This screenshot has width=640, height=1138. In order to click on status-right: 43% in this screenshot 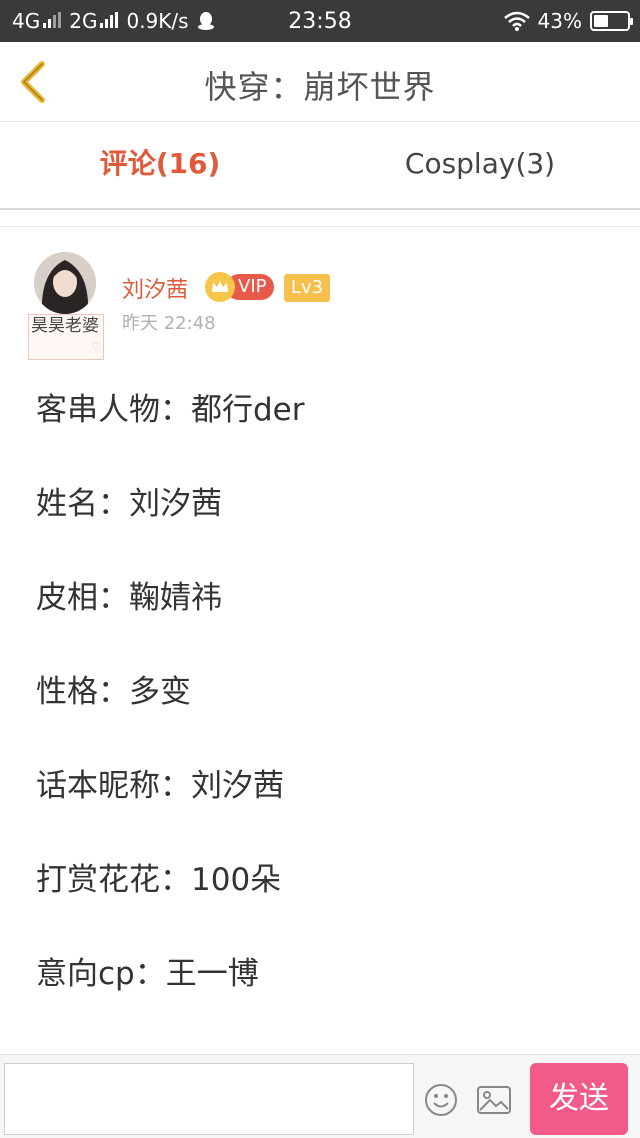, I will do `click(568, 21)`.